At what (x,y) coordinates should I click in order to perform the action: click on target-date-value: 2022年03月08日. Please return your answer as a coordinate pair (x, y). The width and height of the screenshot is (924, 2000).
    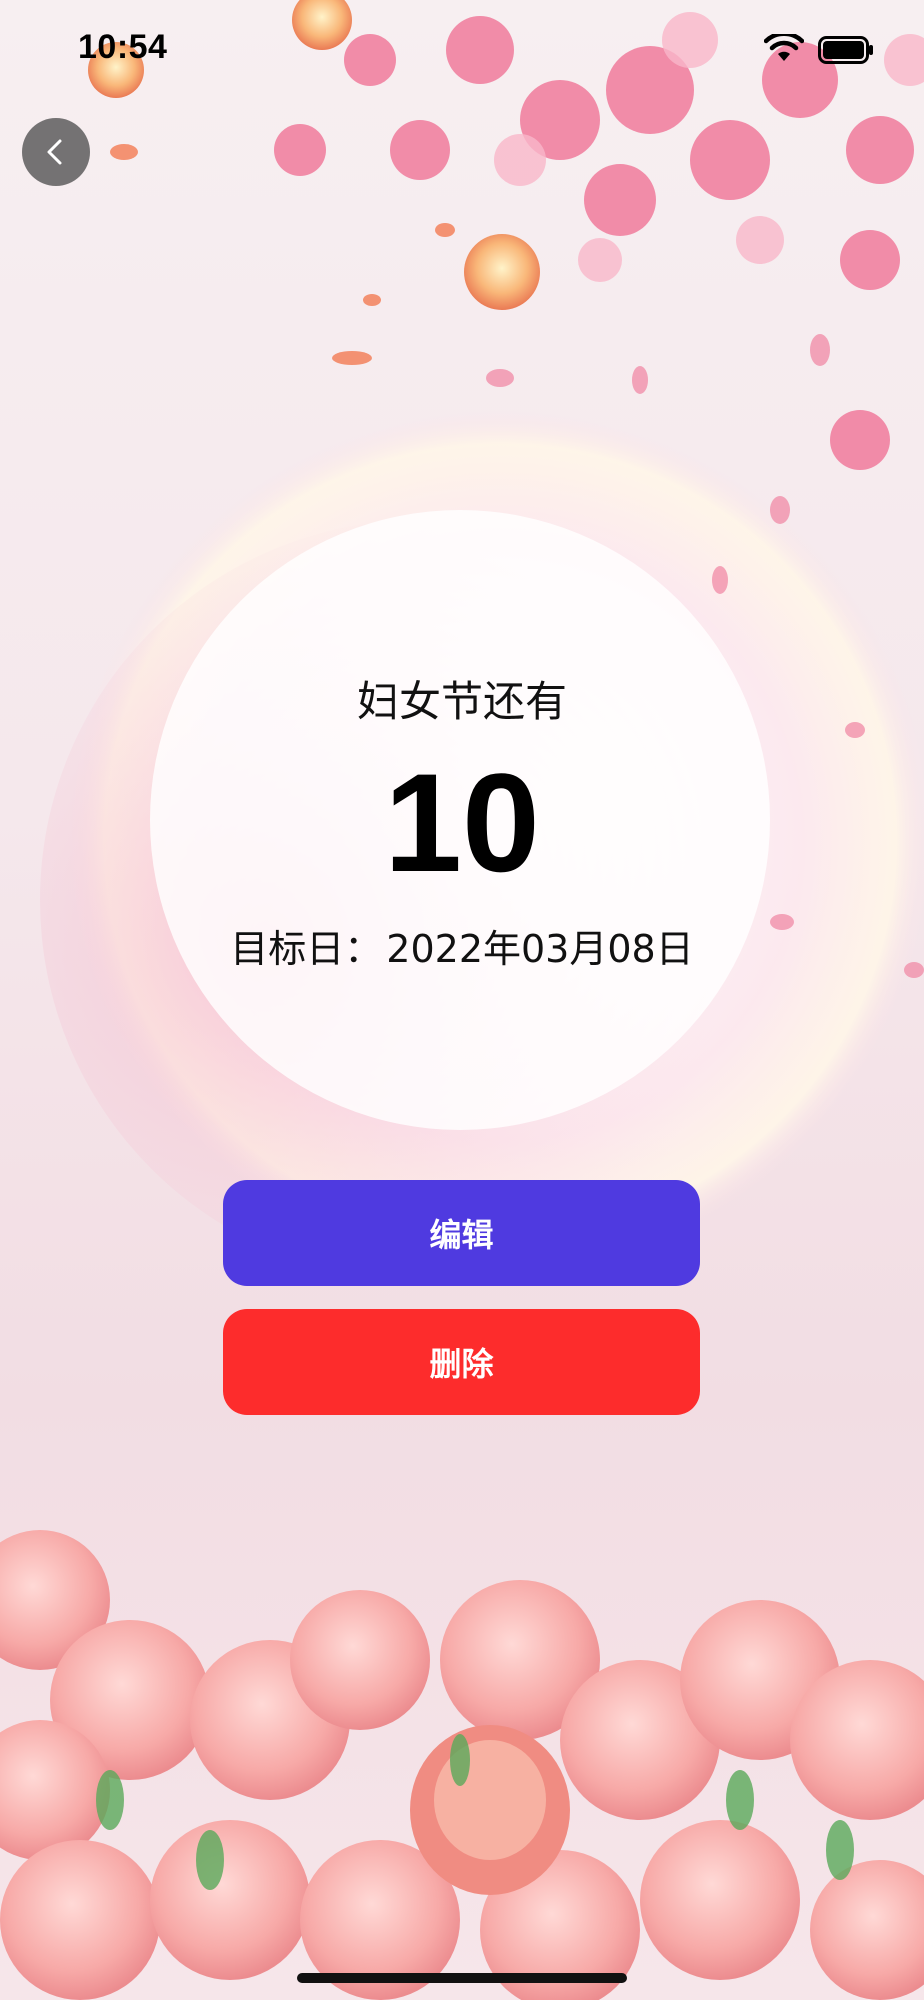
    Looking at the image, I should click on (540, 949).